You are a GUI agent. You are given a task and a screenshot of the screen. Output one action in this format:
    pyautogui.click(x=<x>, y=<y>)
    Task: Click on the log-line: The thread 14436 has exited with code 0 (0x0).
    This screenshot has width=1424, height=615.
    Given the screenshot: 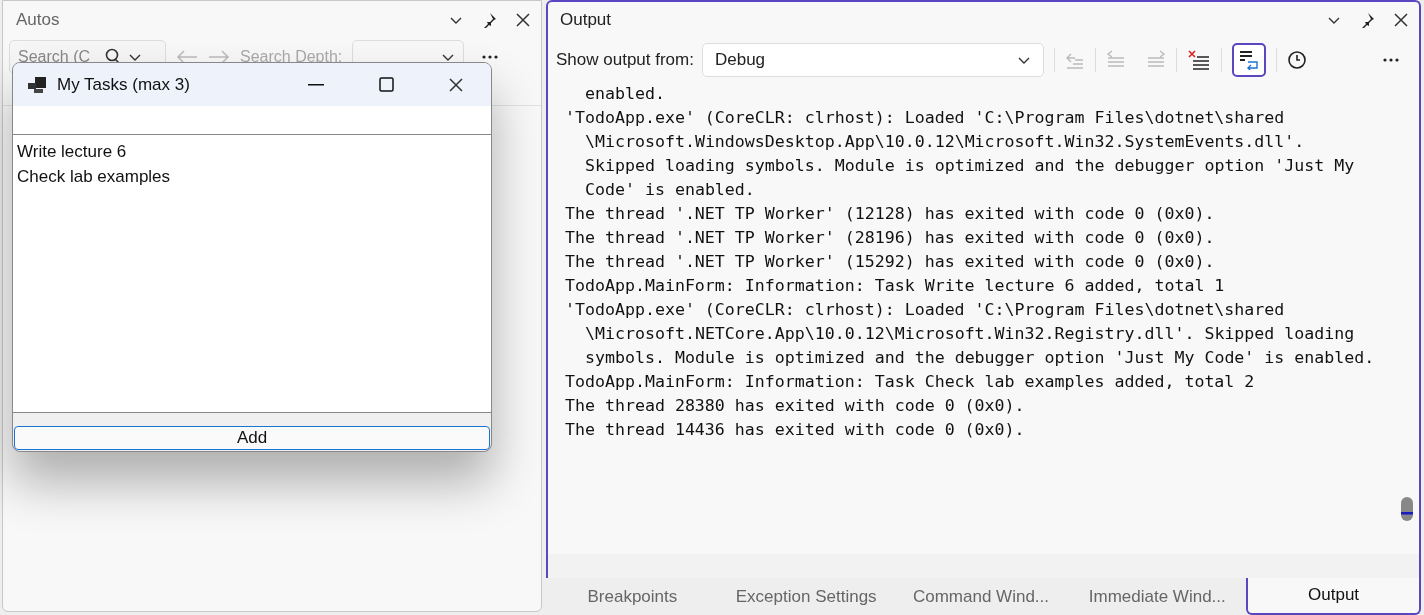 What is the action you would take?
    pyautogui.click(x=795, y=430)
    